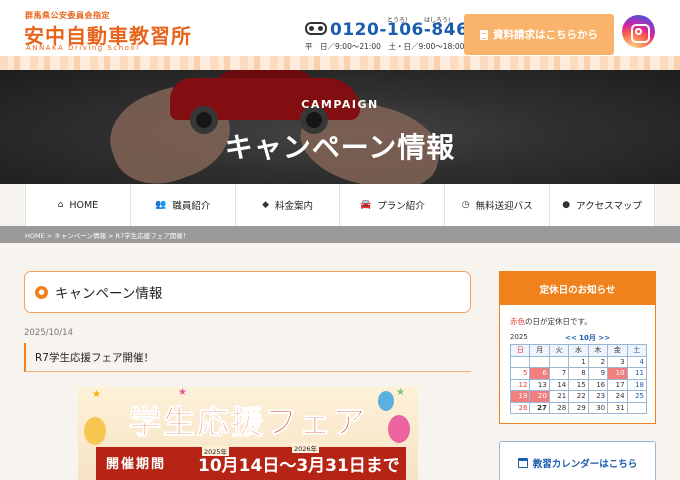  I want to click on calendar-day: 23, so click(598, 396).